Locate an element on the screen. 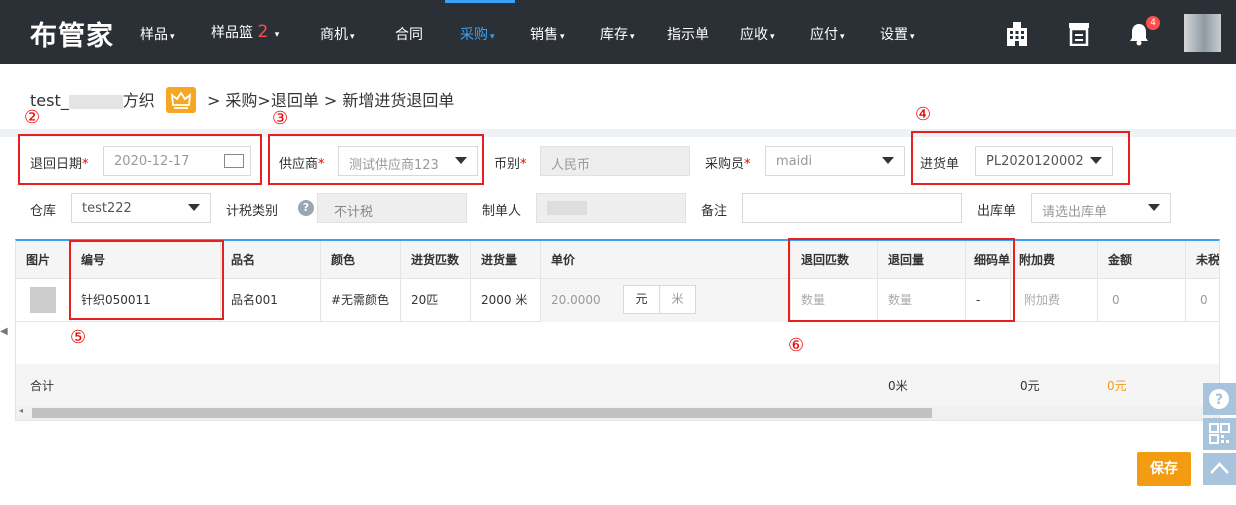 The width and height of the screenshot is (1236, 505). menu-instruction: 指示单 is located at coordinates (688, 34).